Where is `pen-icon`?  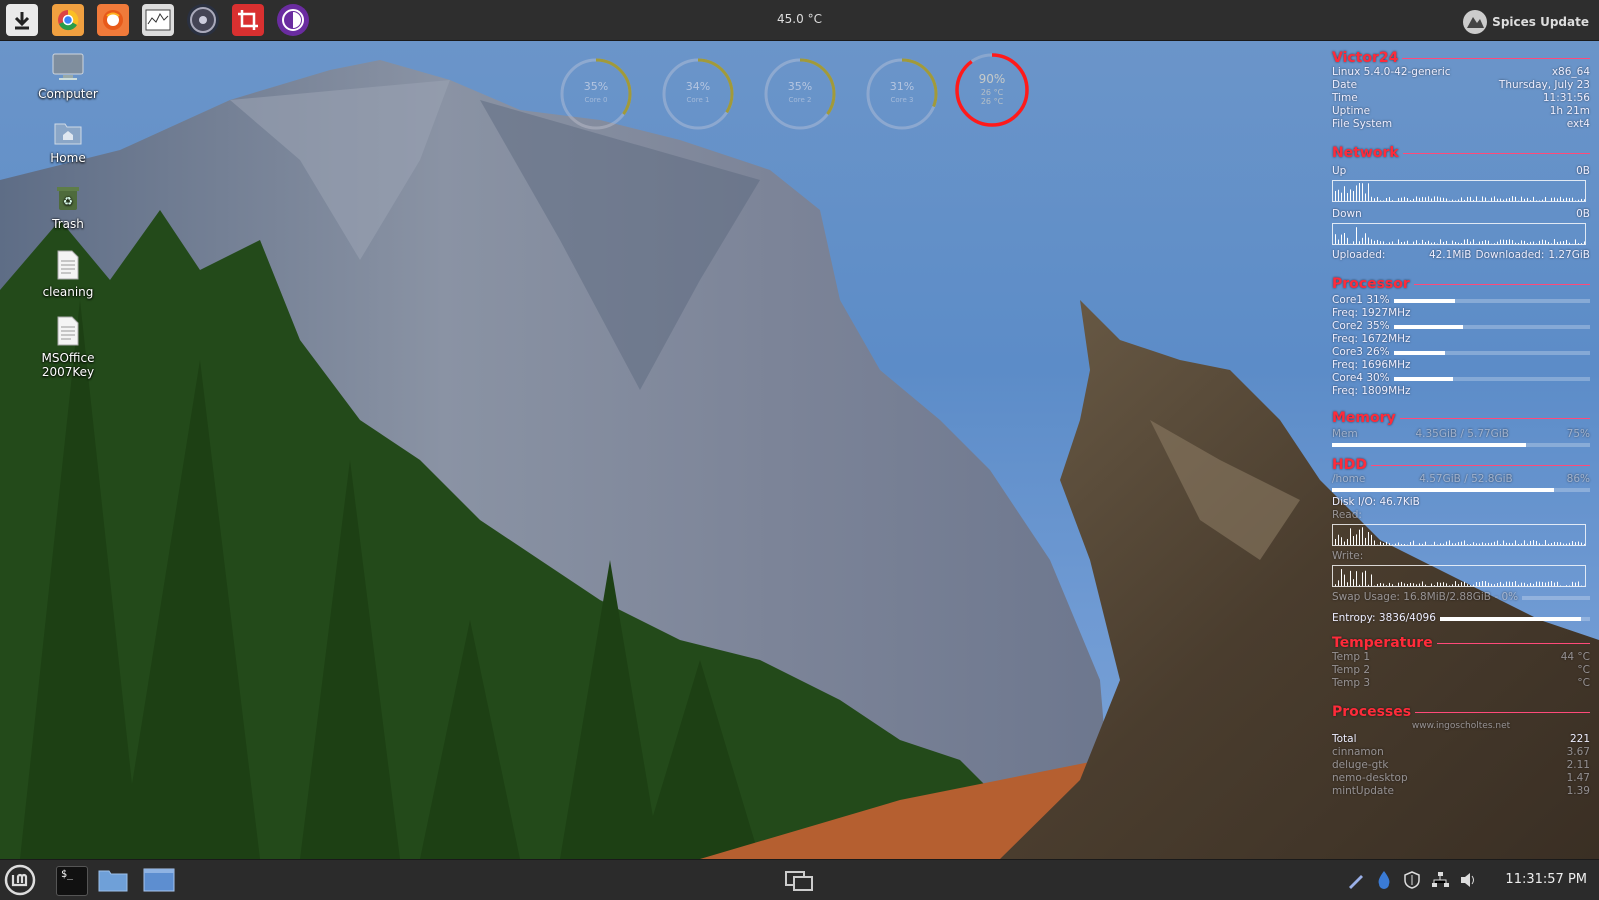 pen-icon is located at coordinates (1356, 880).